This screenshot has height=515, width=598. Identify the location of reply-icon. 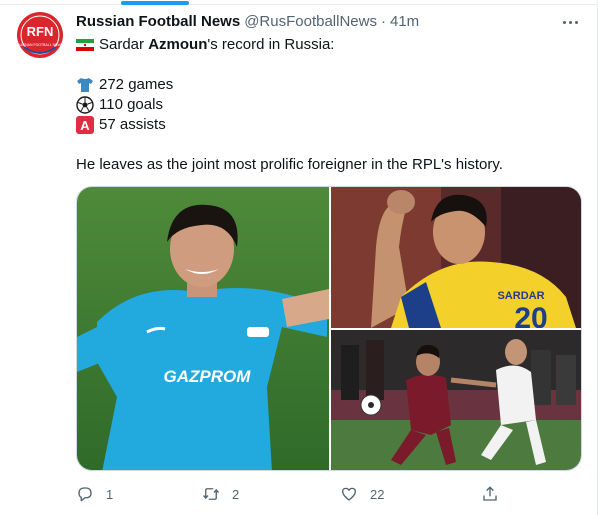
(85, 494).